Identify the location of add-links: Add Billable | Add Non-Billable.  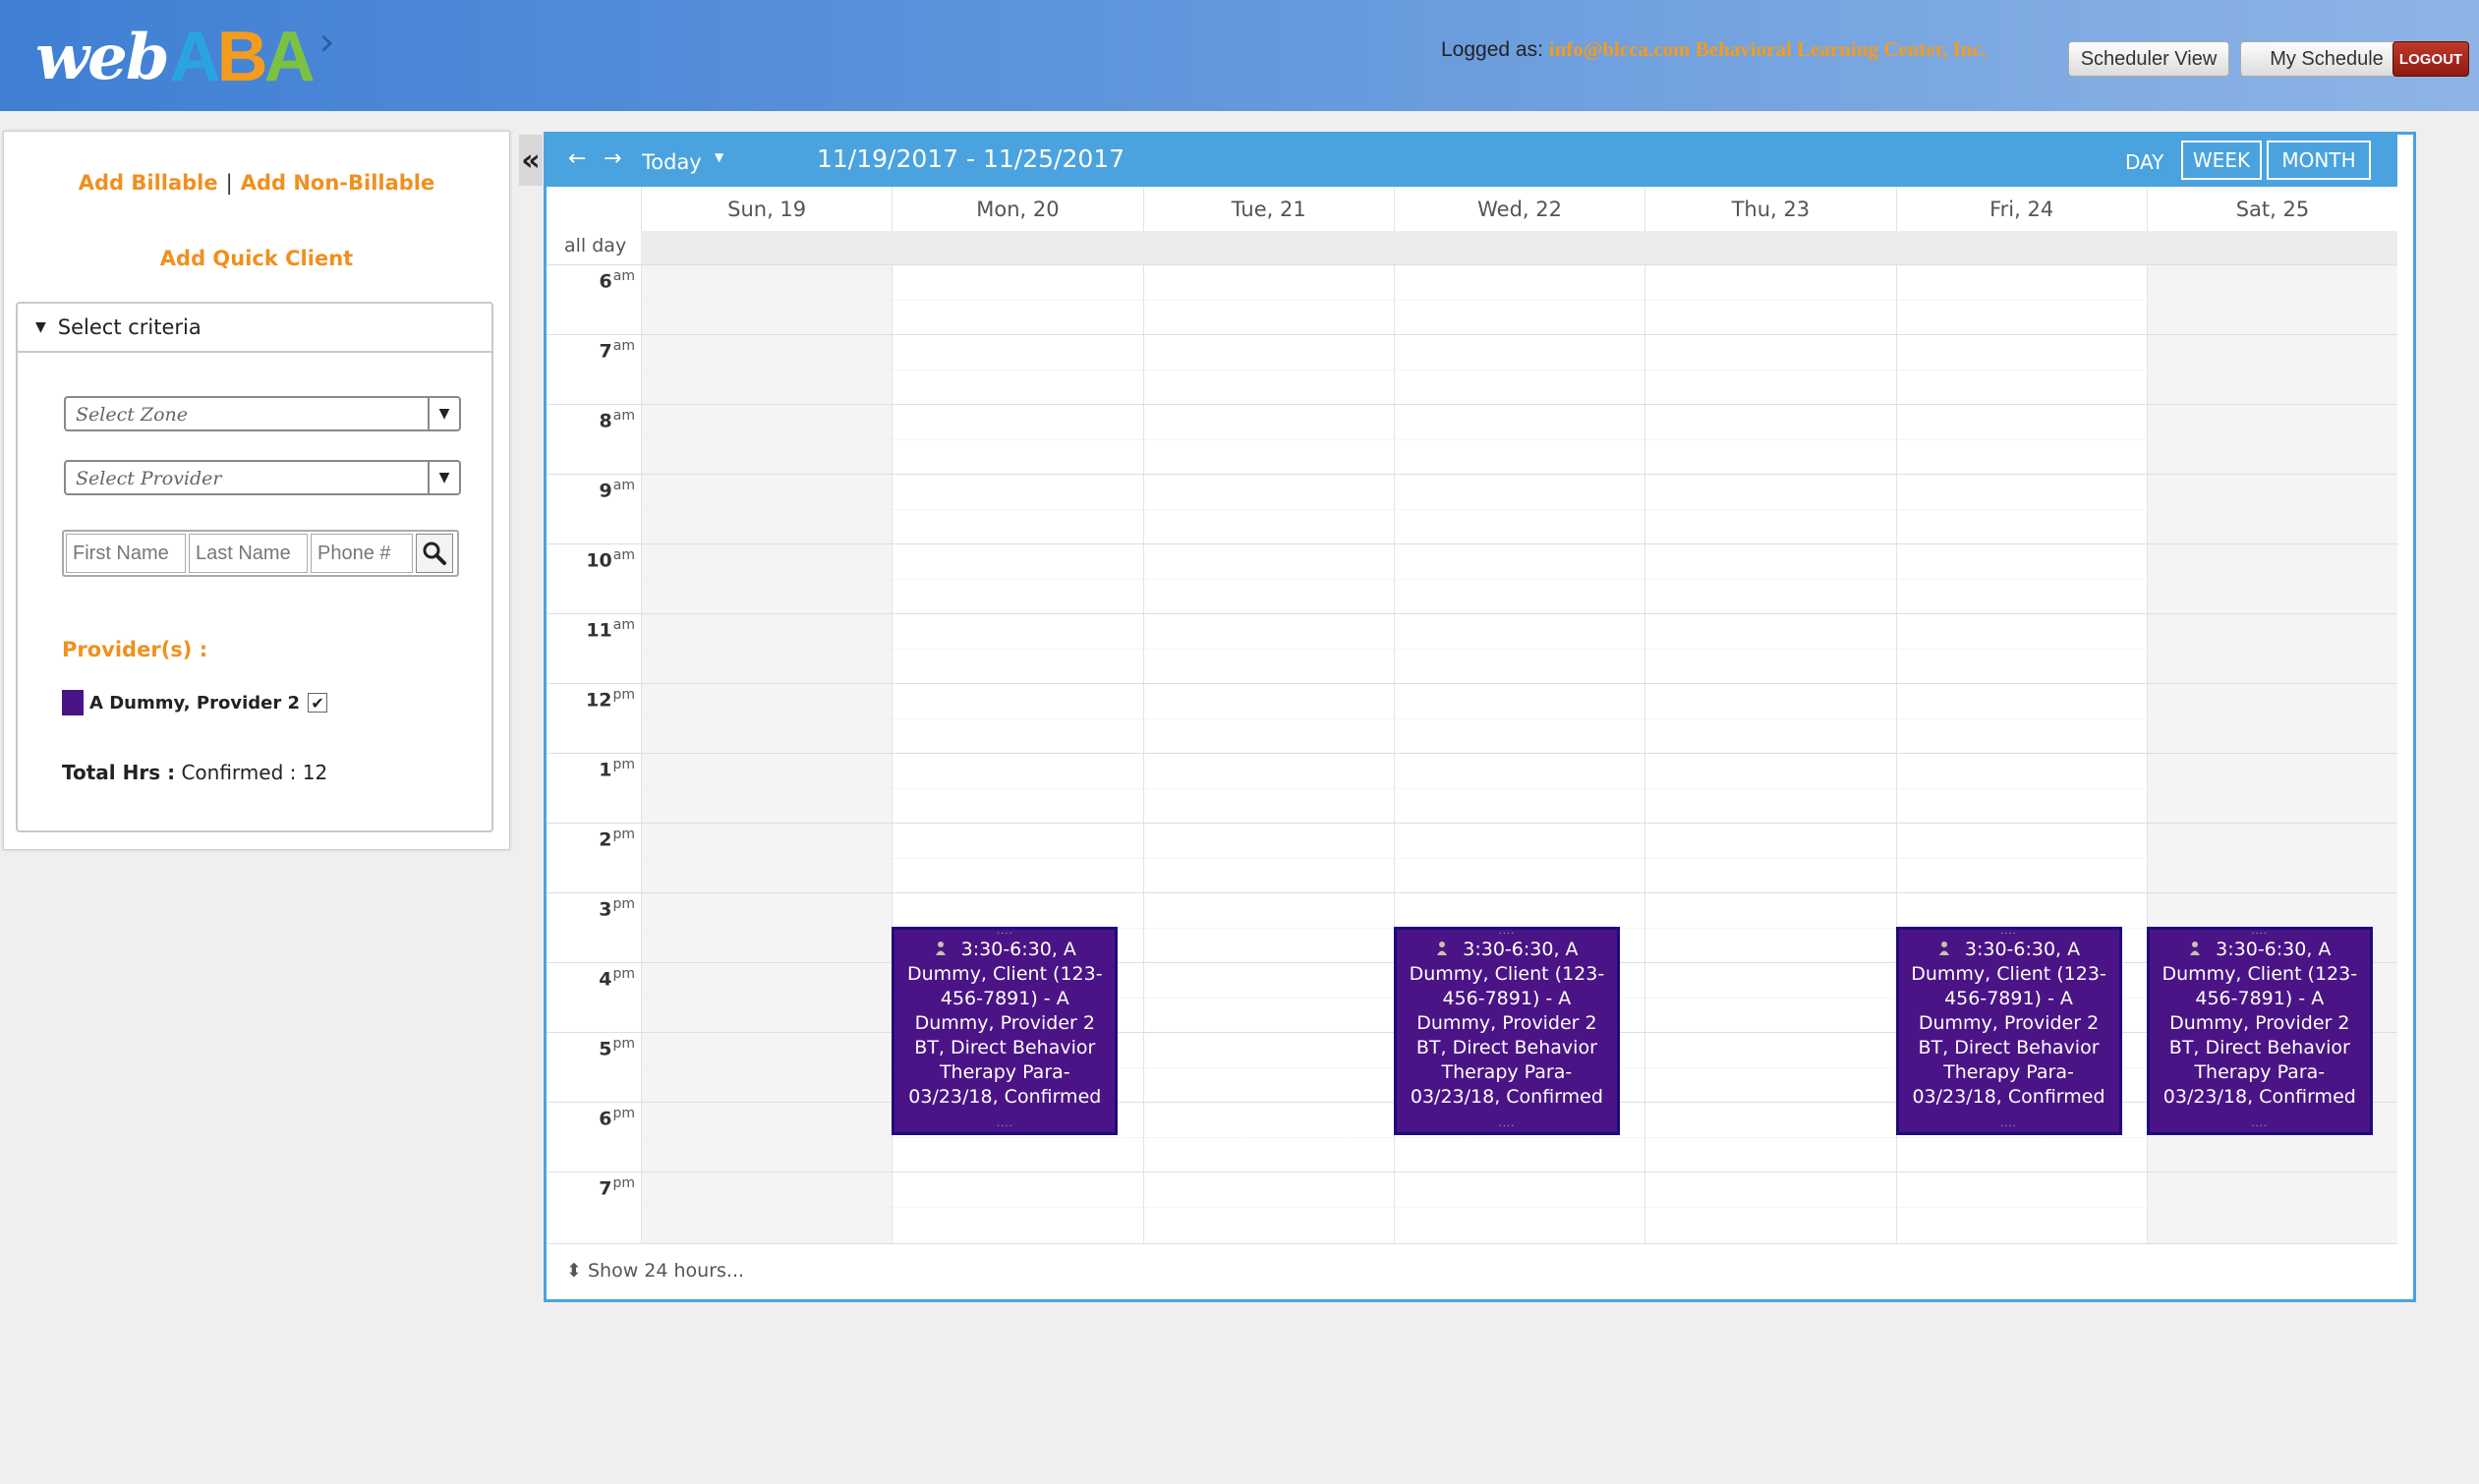
(256, 183).